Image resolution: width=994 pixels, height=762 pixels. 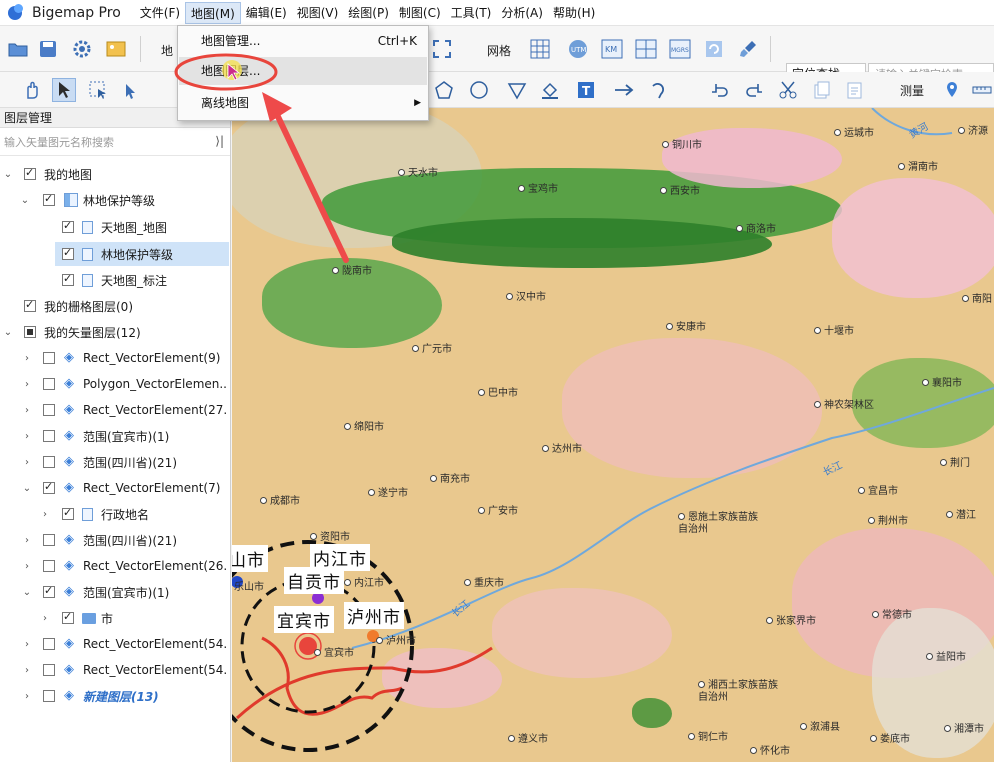 What do you see at coordinates (48, 49) in the screenshot?
I see `save-icon` at bounding box center [48, 49].